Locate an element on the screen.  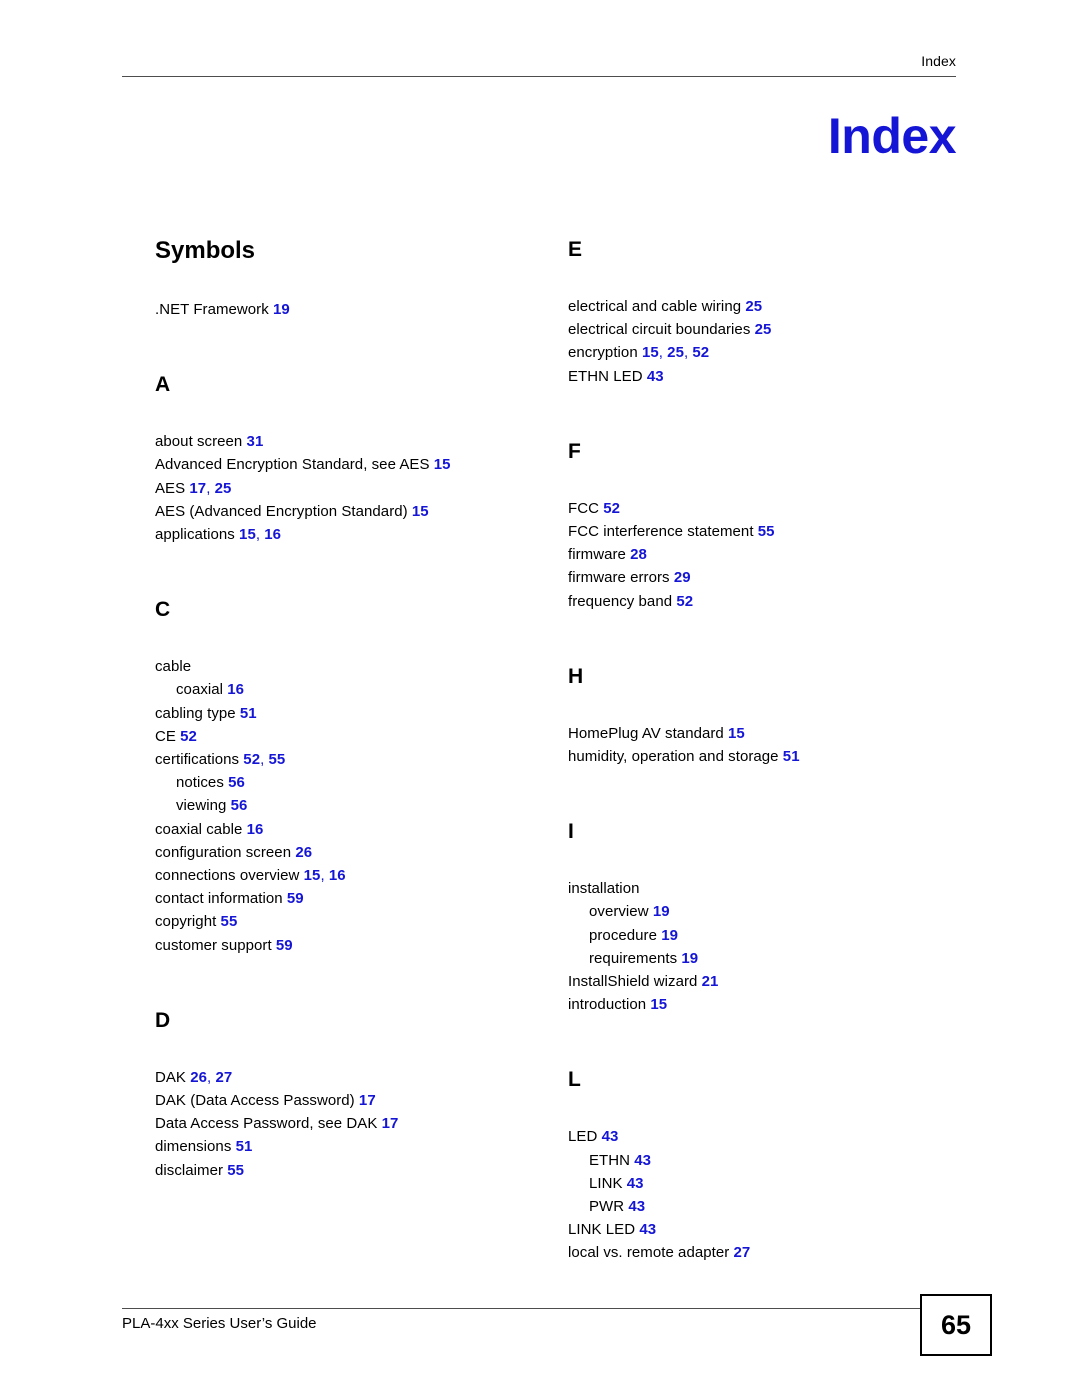
index-subentry: requirements 19 is located at coordinates (768, 958).